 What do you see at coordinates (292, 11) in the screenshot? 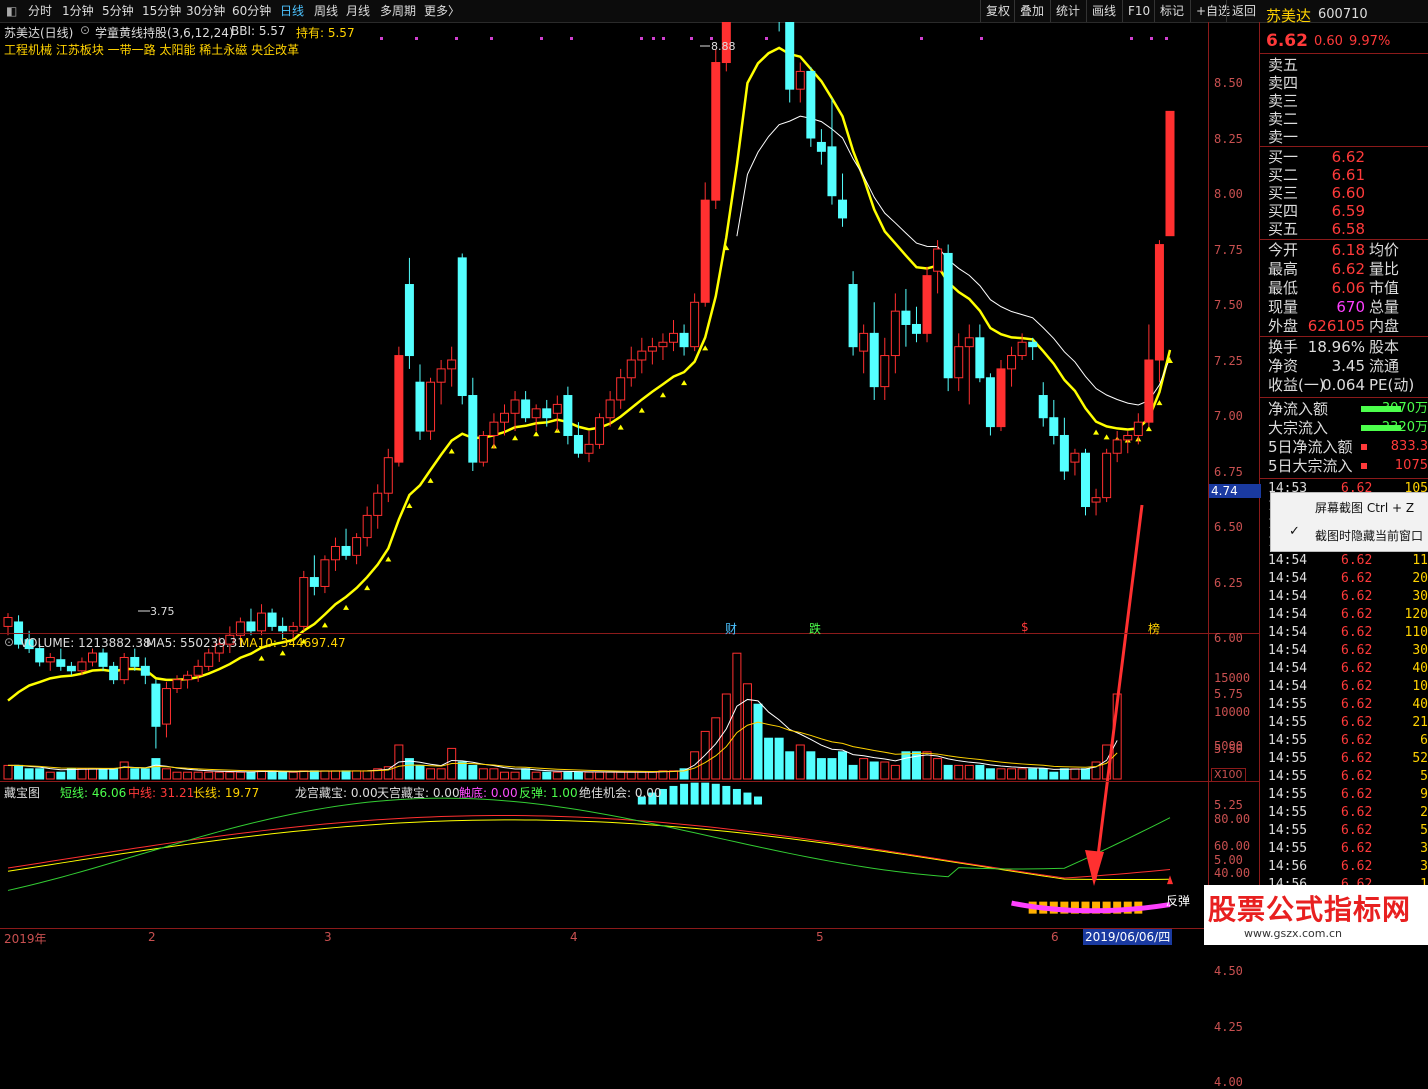
I see `tab-daily: 日线` at bounding box center [292, 11].